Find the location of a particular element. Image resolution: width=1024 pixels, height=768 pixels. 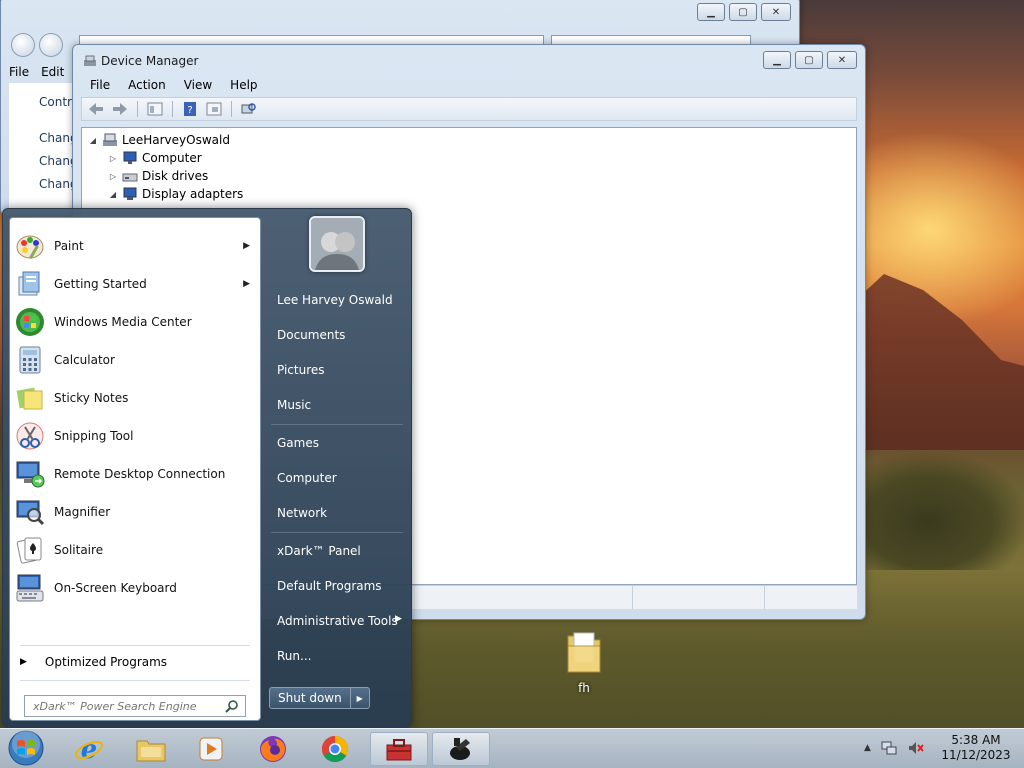

tree-node-computer: ▷ Computer is located at coordinates (155, 158).